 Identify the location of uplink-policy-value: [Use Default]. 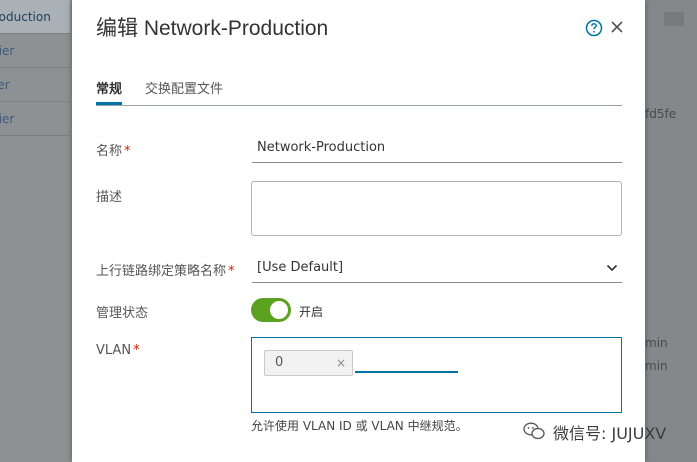
(300, 267).